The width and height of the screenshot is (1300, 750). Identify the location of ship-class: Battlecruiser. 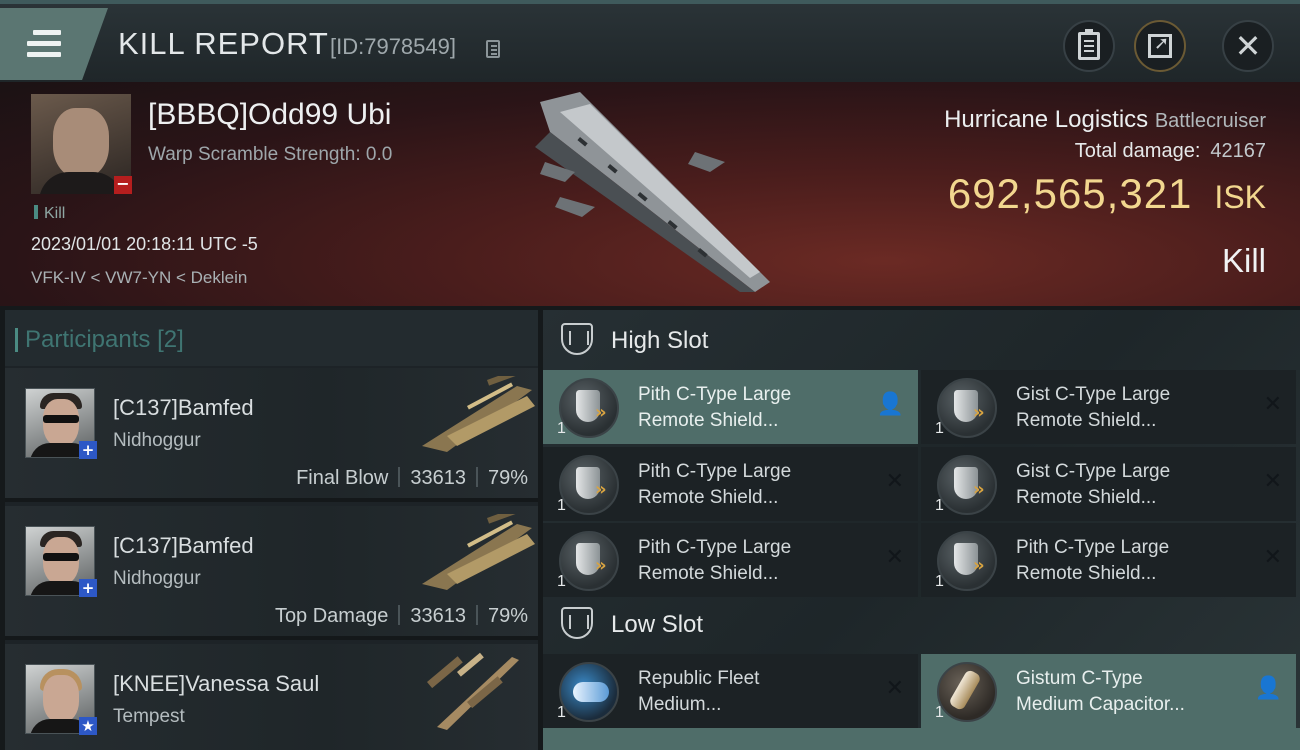
(1210, 121).